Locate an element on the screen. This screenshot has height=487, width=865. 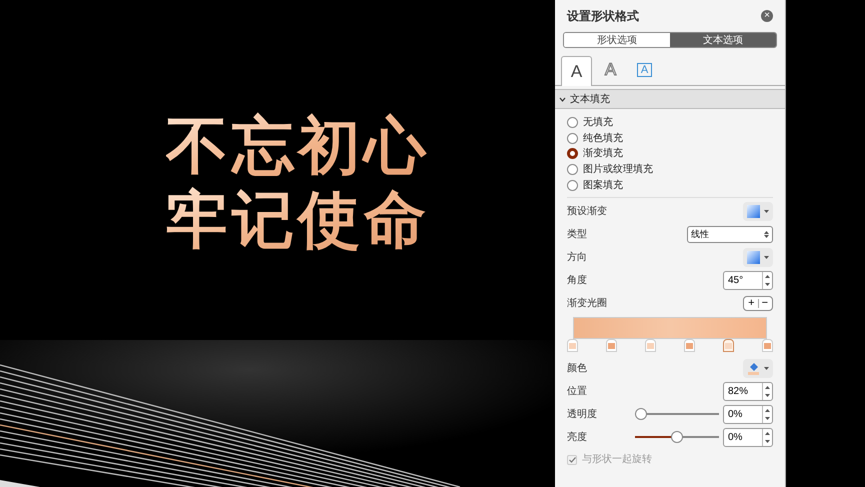
position-label: 位置 is located at coordinates (577, 391).